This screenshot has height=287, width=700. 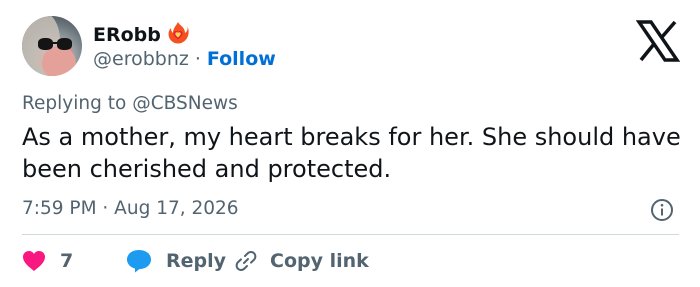 I want to click on follow-button: Follow, so click(x=241, y=59).